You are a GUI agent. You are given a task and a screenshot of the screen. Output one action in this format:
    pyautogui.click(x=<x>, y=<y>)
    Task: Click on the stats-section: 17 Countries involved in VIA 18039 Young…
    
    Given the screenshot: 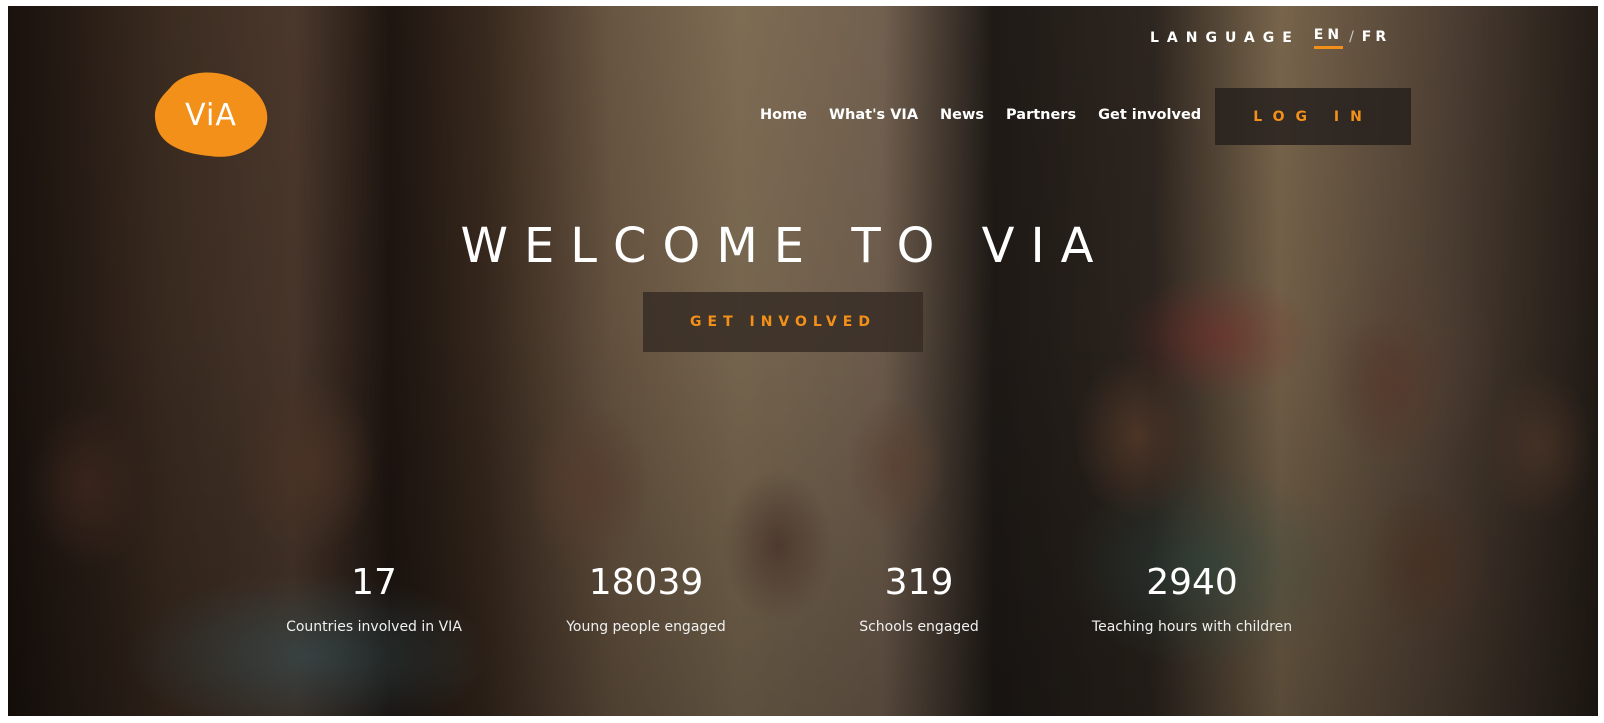 What is the action you would take?
    pyautogui.click(x=802, y=612)
    